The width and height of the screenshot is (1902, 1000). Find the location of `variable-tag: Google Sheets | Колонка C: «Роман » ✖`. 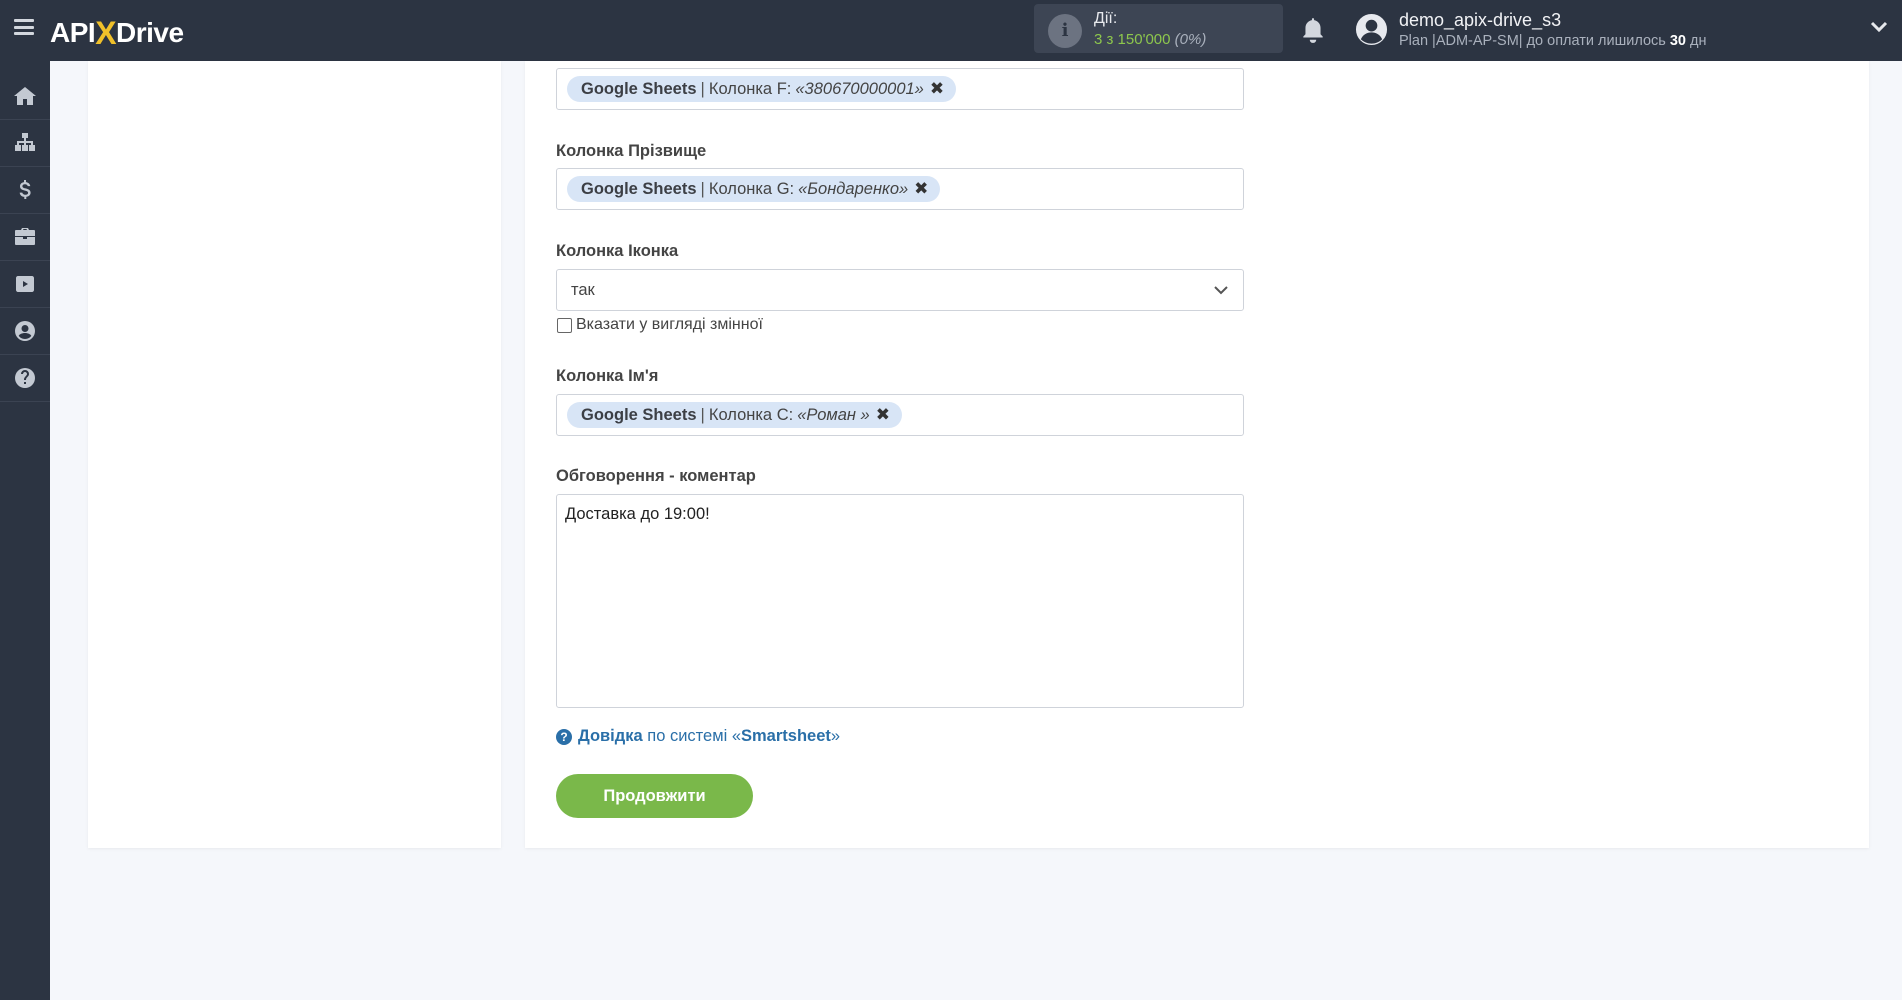

variable-tag: Google Sheets | Колонка C: «Роман » ✖ is located at coordinates (734, 415).